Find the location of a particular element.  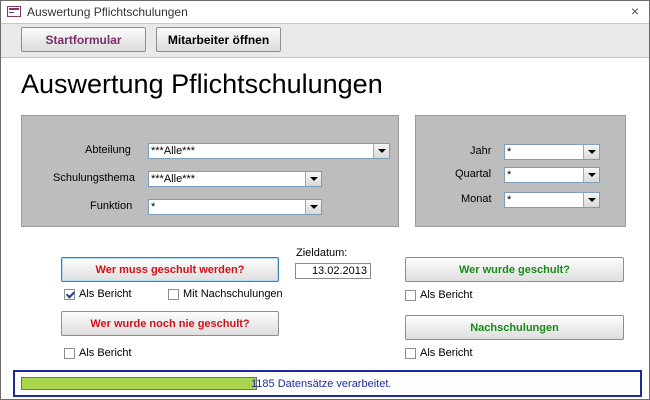

window-title: Auswertung Pflichtschulungen is located at coordinates (107, 12).